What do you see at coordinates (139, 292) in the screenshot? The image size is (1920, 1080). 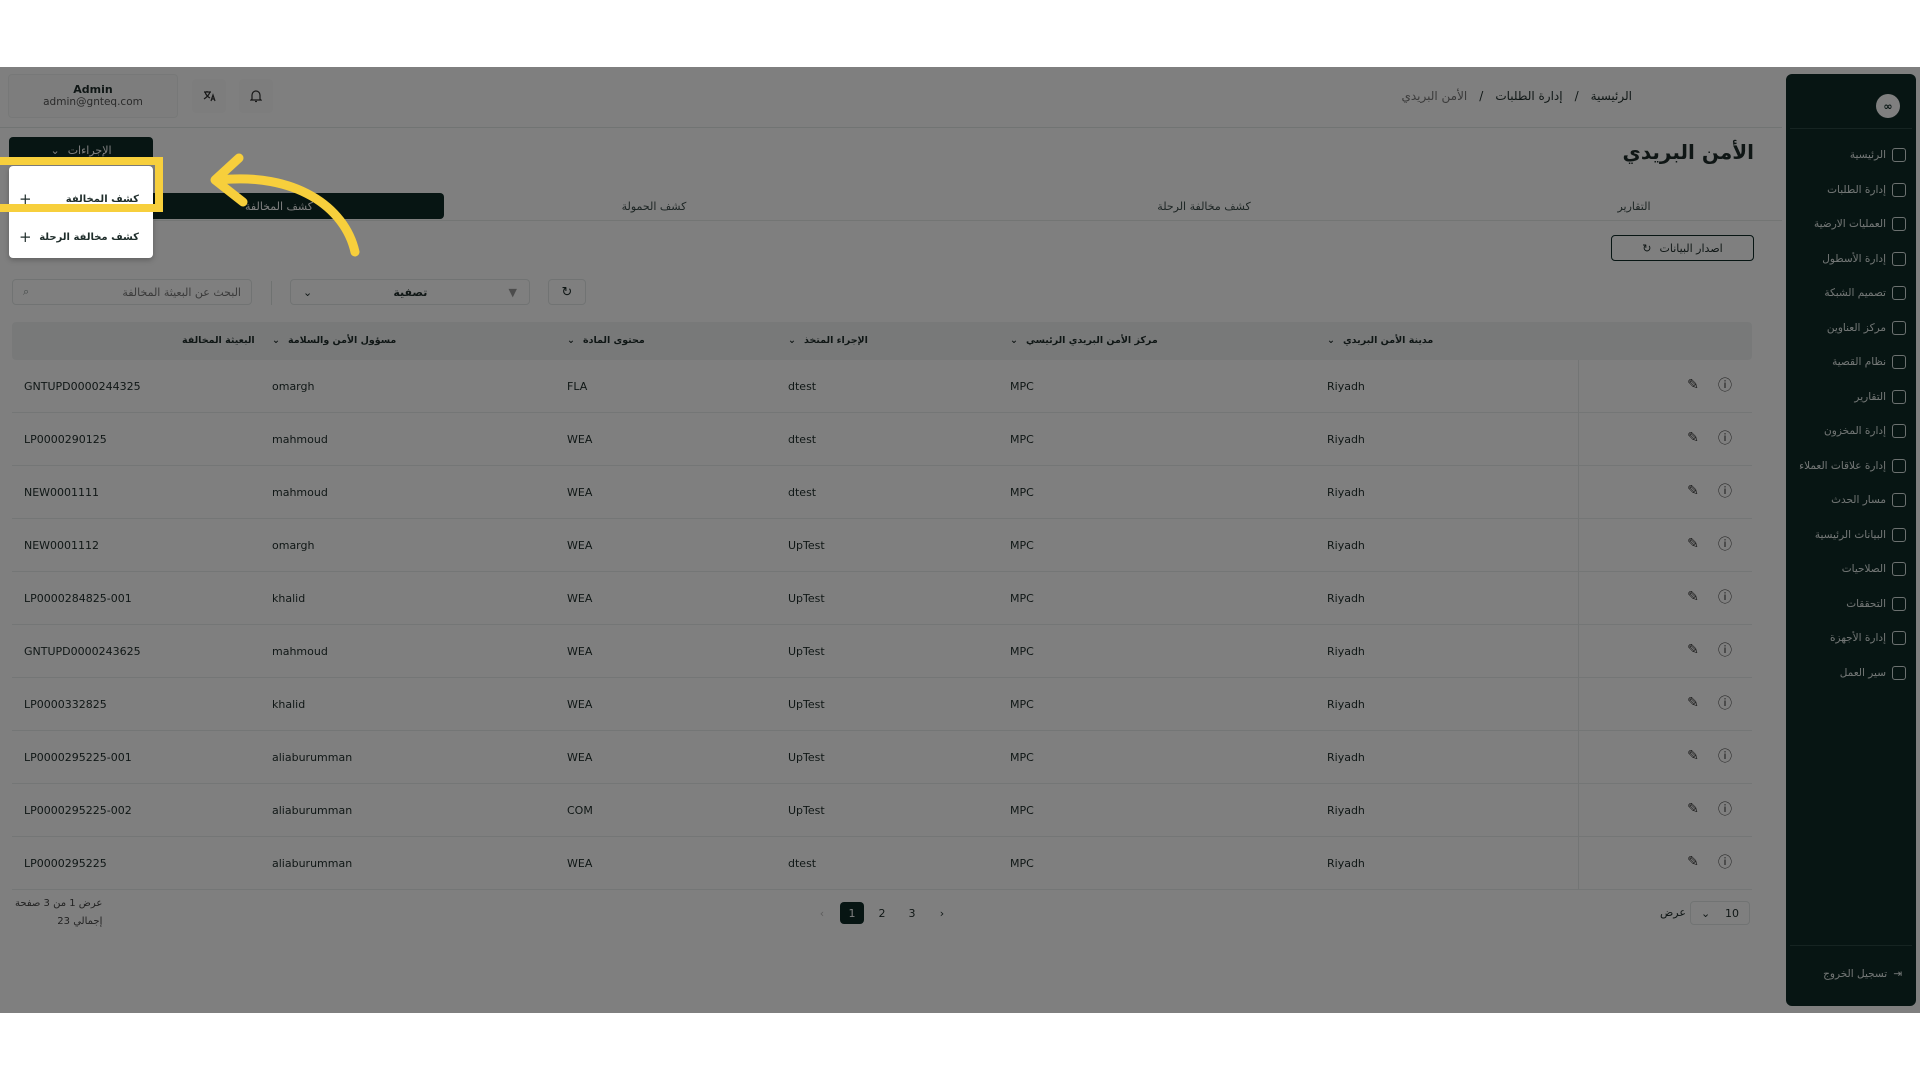 I see `search-input` at bounding box center [139, 292].